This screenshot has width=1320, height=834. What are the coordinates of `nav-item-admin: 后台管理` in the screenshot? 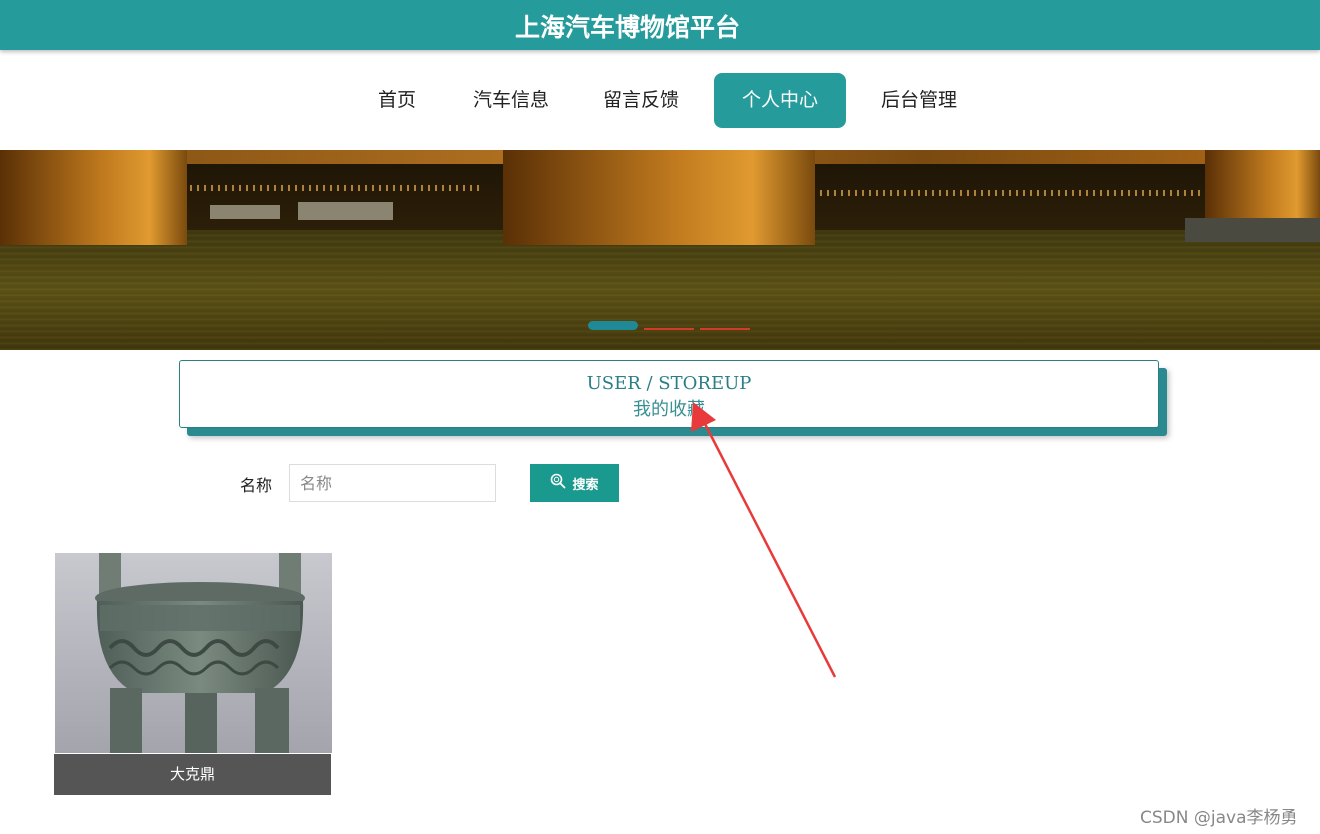 It's located at (919, 100).